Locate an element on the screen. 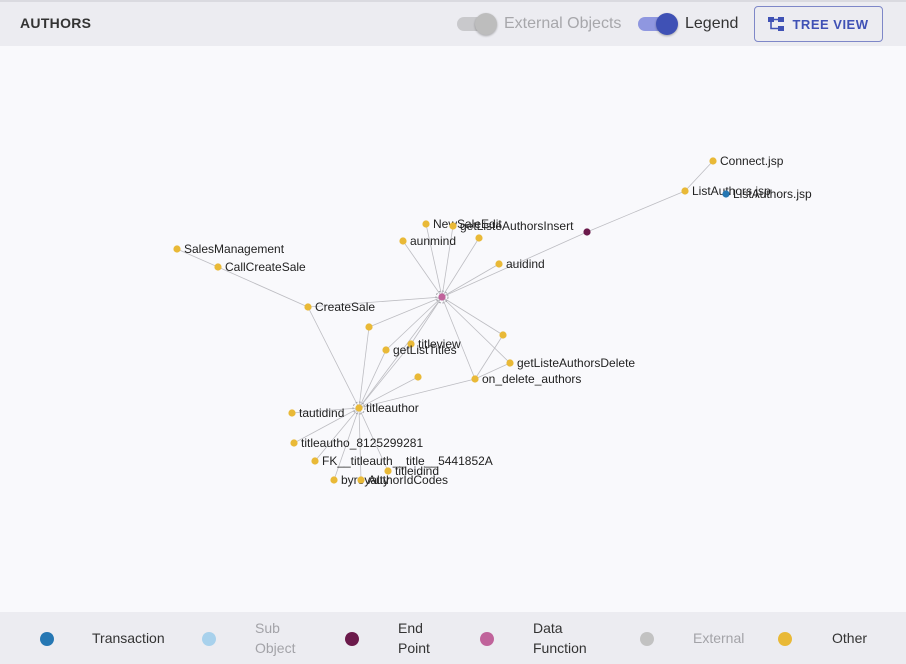 This screenshot has height=664, width=906. node-label: getListeAuthorsInsert is located at coordinates (517, 226).